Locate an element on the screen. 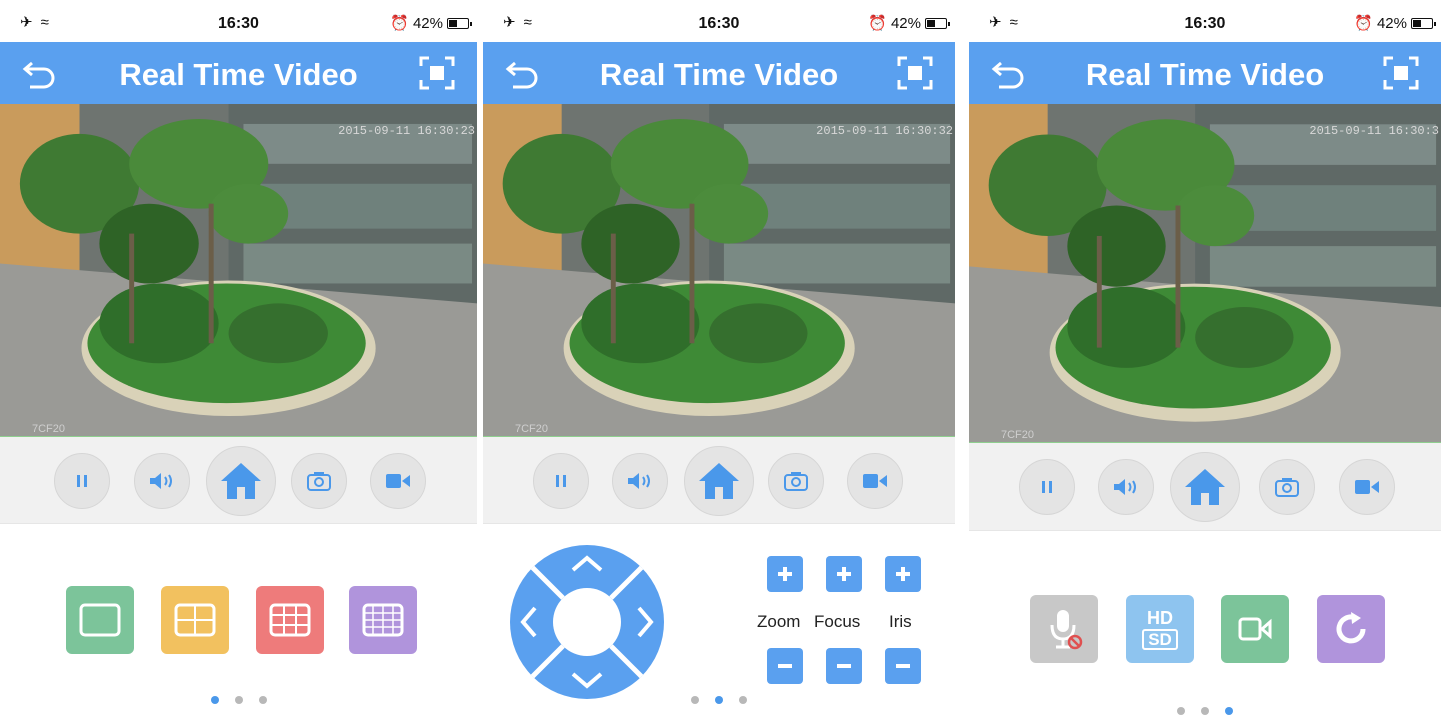 Image resolution: width=1441 pixels, height=718 pixels. focus-label: Focus is located at coordinates (837, 621).